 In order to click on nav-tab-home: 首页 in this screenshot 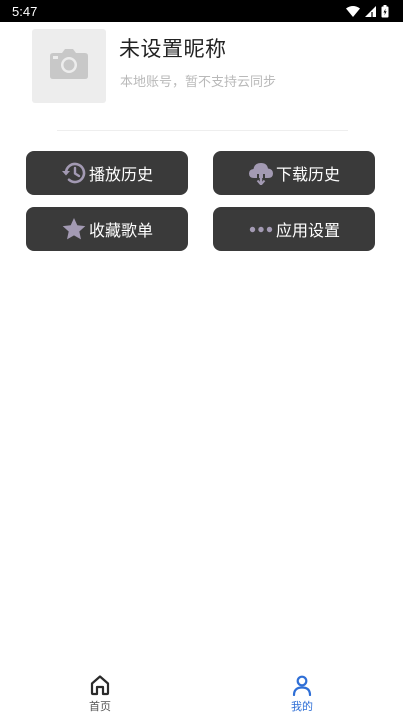, I will do `click(100, 694)`.